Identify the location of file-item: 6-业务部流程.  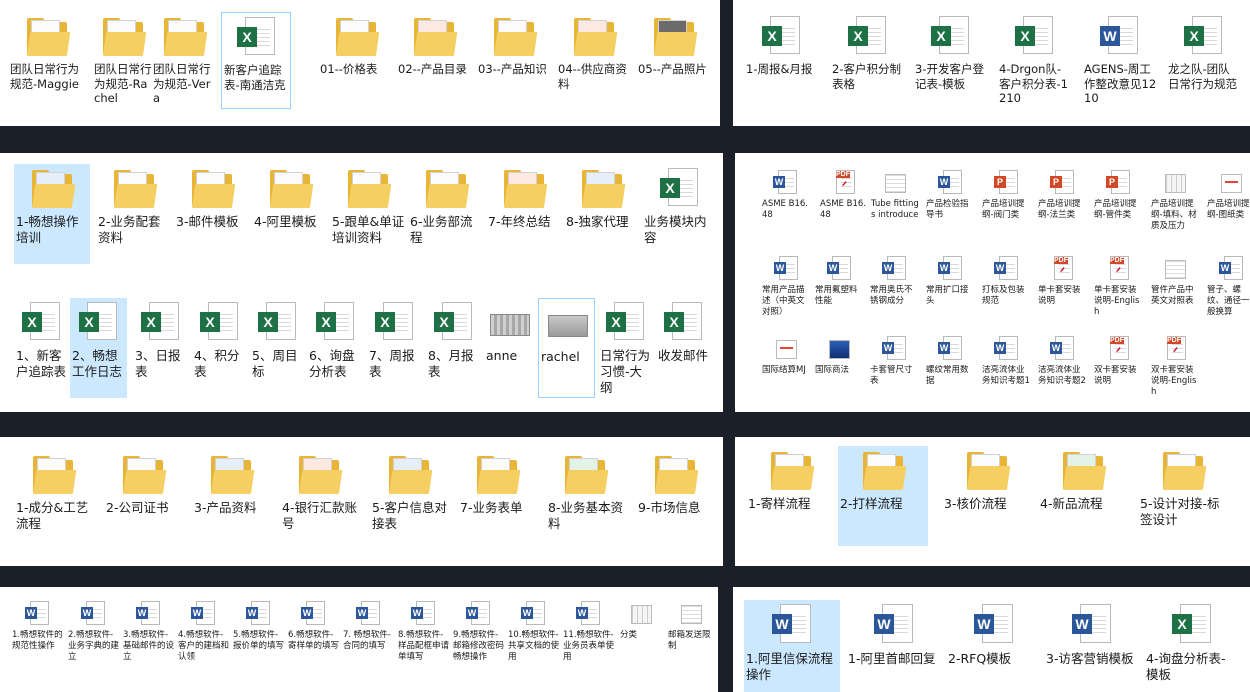
(446, 214).